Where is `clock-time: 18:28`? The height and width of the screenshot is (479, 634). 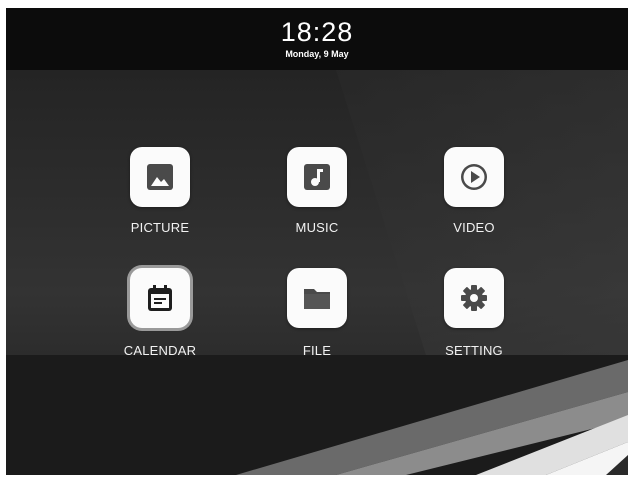 clock-time: 18:28 is located at coordinates (317, 32).